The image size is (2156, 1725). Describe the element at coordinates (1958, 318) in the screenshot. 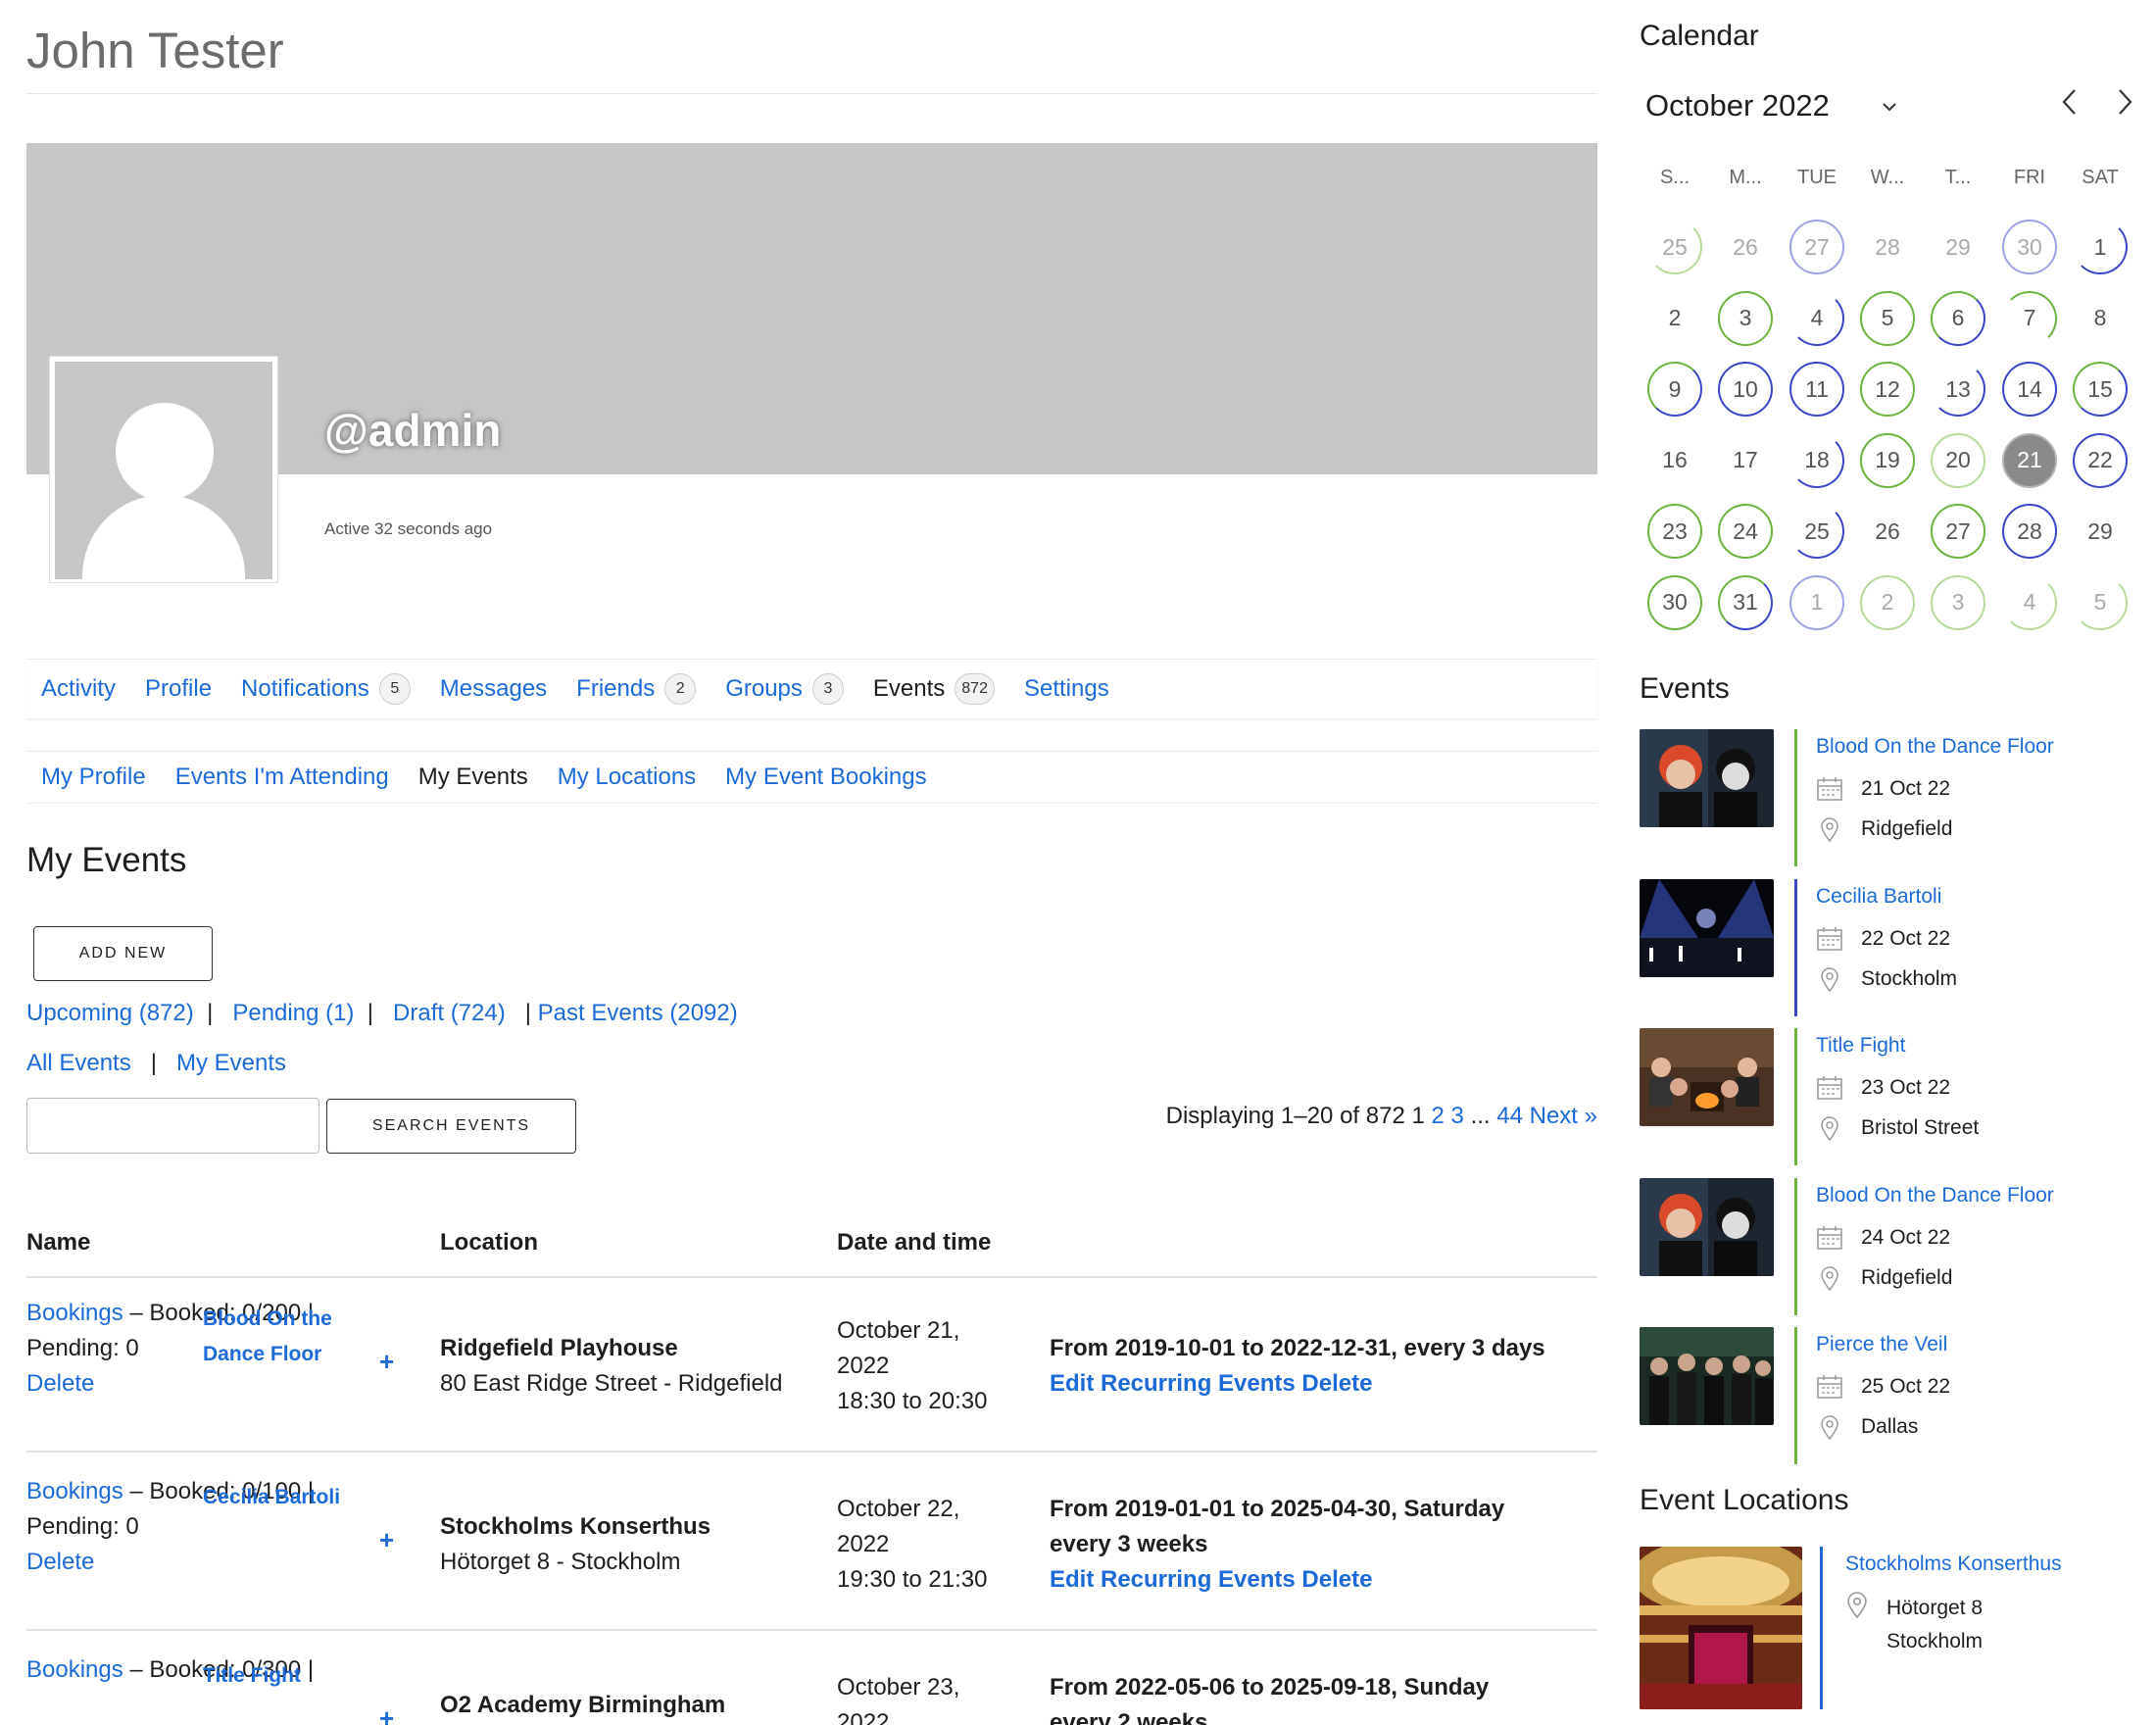

I see `calendar-day: 6` at that location.